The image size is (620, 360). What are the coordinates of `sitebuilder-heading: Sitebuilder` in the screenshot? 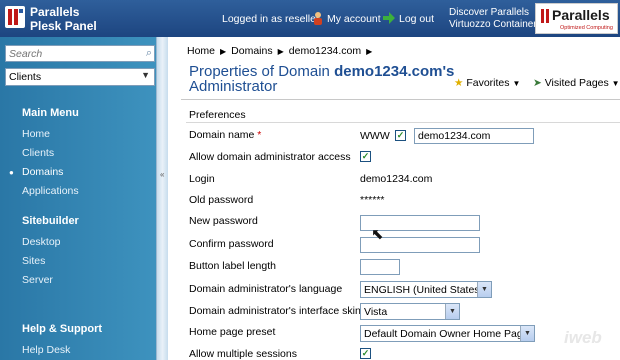 It's located at (50, 221).